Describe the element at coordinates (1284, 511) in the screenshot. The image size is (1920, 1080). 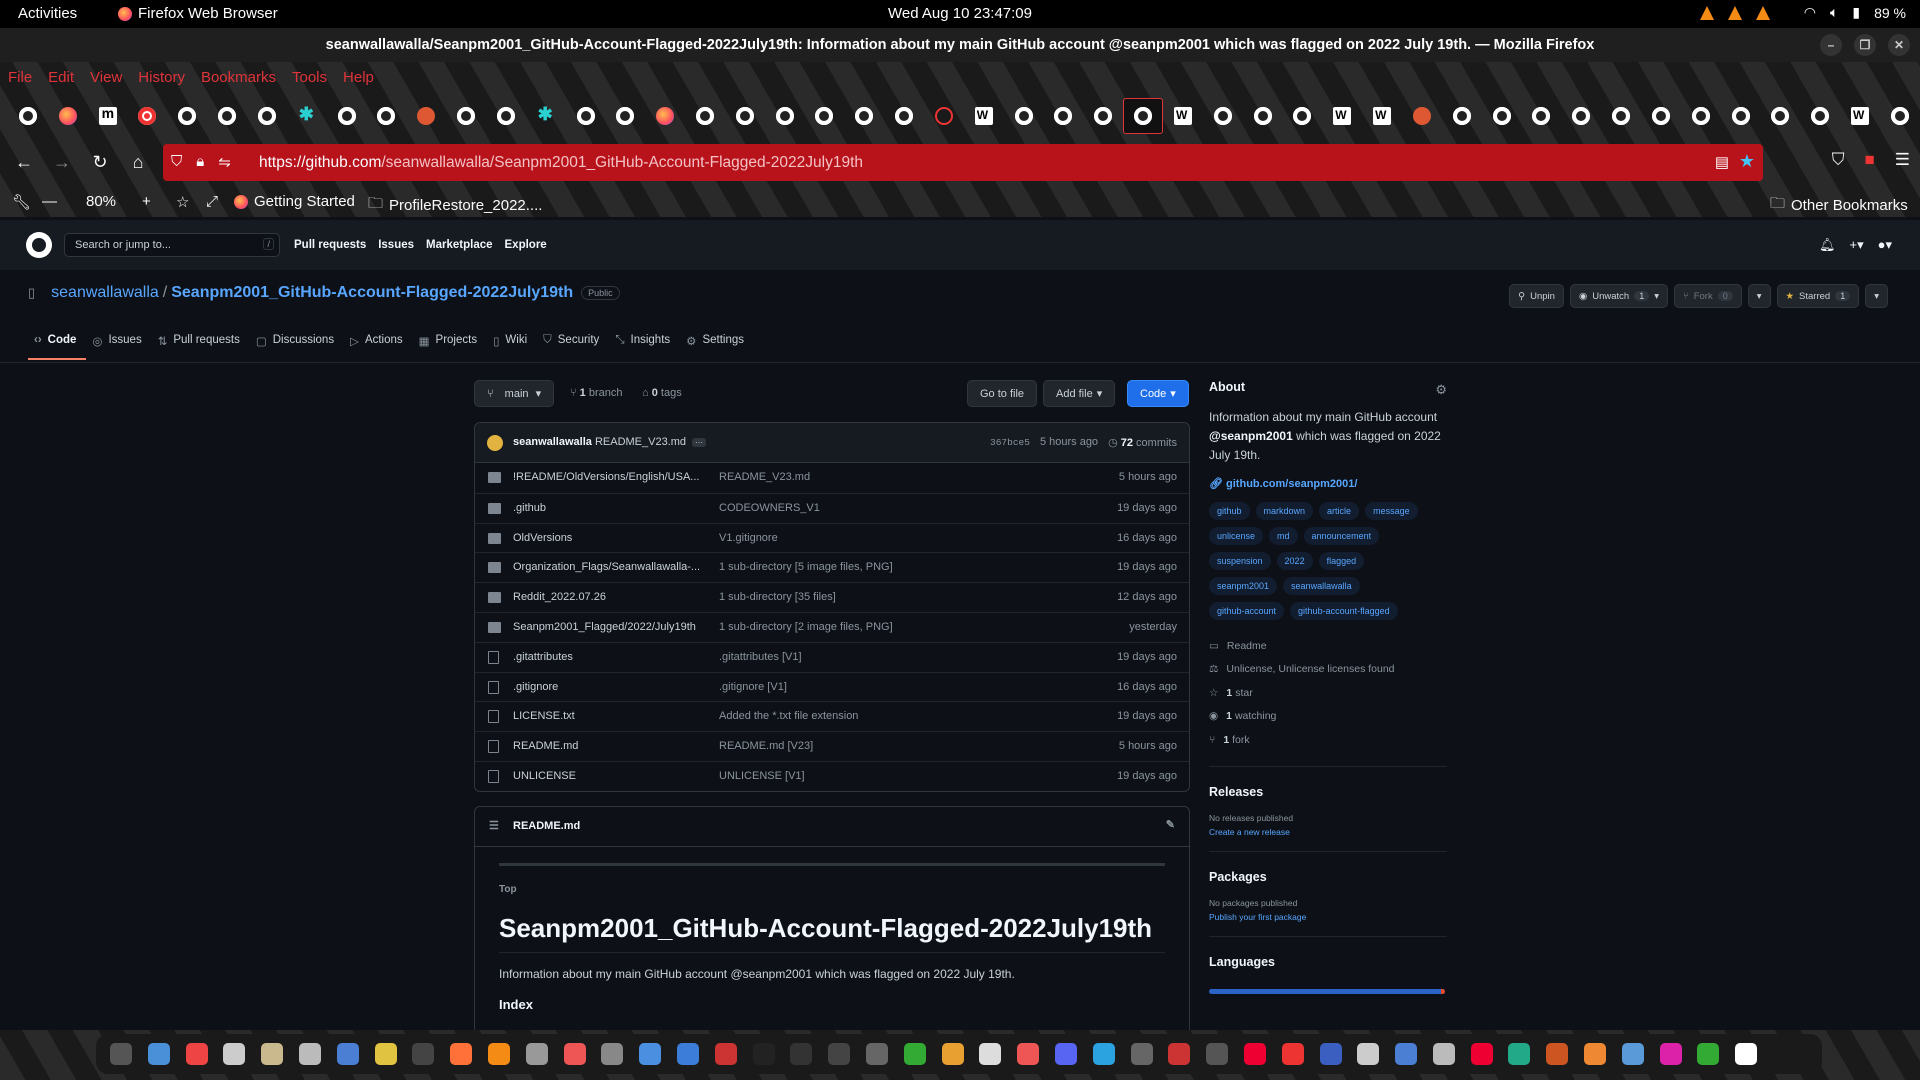
I see `topic-tag: markdown` at that location.